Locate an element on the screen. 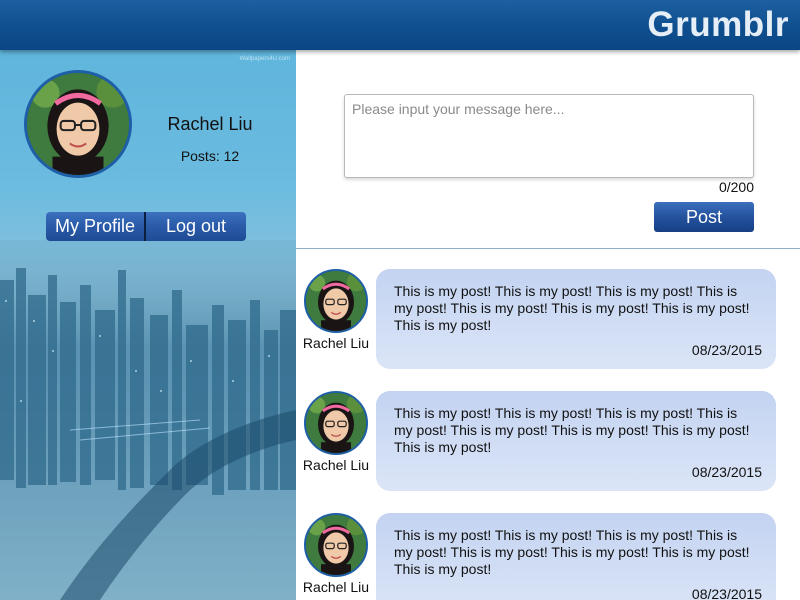  profile-name: Rachel Liu is located at coordinates (210, 124).